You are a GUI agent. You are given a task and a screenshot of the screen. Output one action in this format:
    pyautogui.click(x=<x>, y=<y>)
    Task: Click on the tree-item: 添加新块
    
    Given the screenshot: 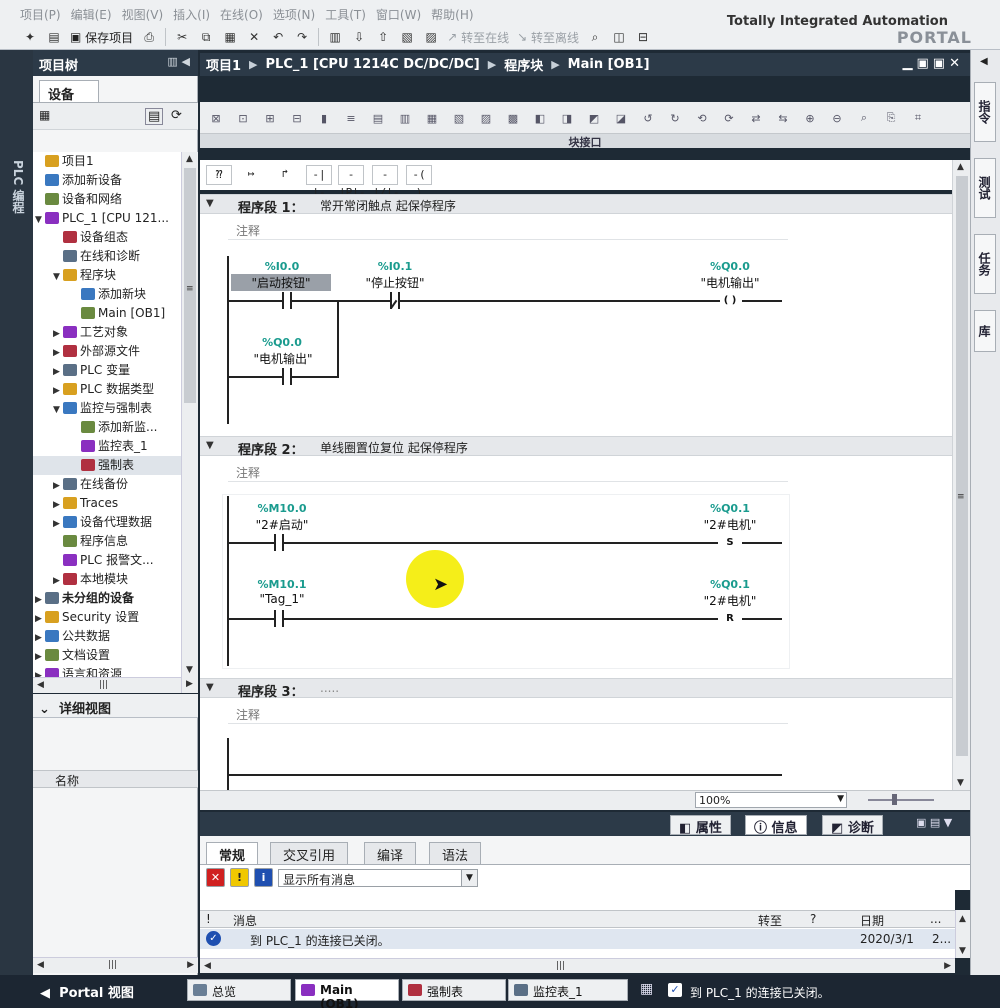 What is the action you would take?
    pyautogui.click(x=107, y=294)
    